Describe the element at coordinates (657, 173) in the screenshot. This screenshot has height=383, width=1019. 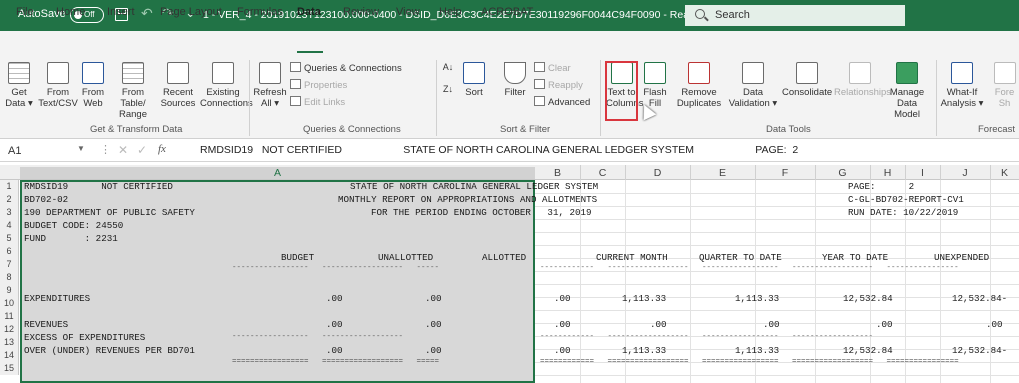
I see `column-header-d: D` at that location.